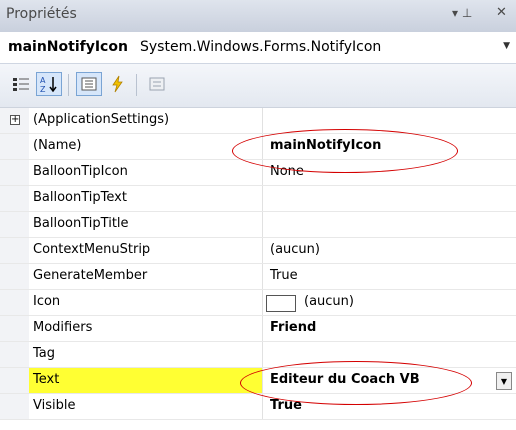  I want to click on property-row: BalloonTipText, so click(258, 199).